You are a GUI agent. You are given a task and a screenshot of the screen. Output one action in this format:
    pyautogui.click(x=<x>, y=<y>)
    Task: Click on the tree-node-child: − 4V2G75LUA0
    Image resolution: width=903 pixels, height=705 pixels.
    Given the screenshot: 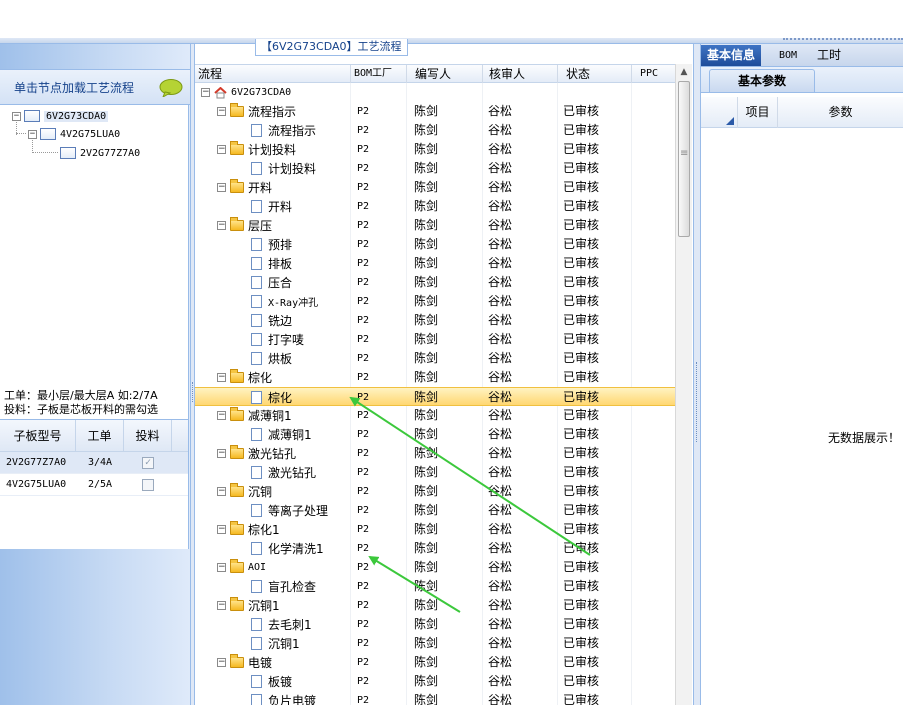 What is the action you would take?
    pyautogui.click(x=74, y=134)
    